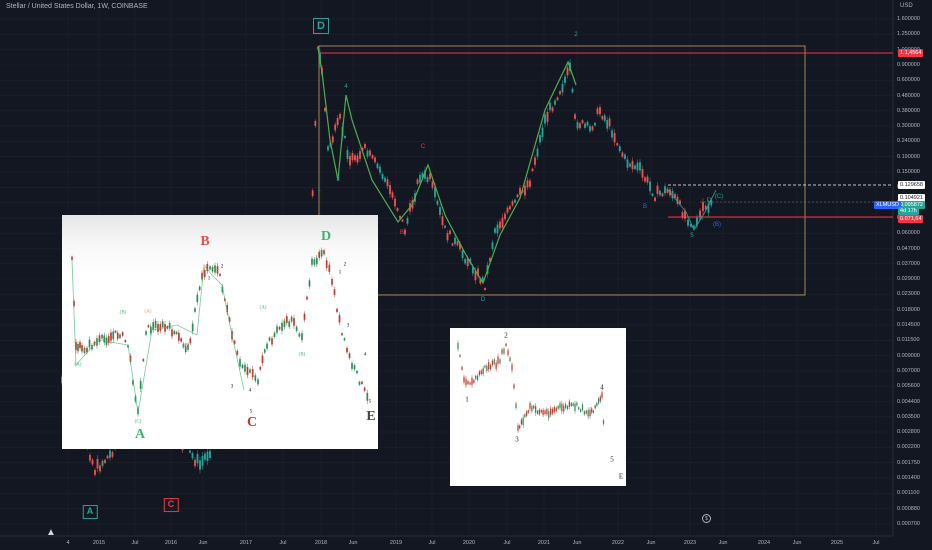  I want to click on price-axis-label: 0.023000, so click(908, 294).